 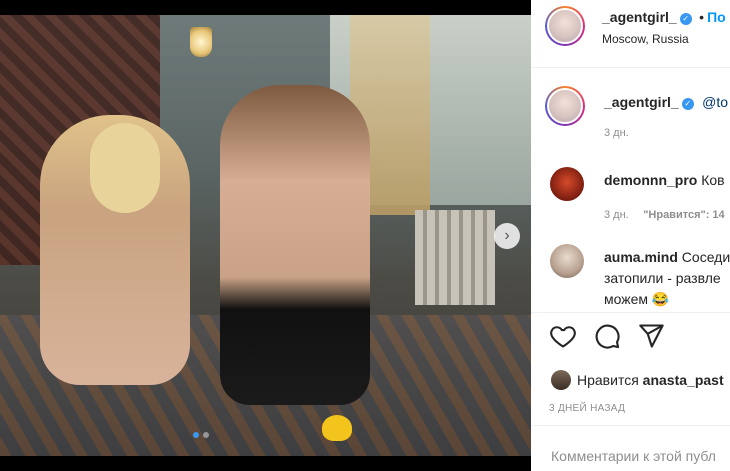 I want to click on comment-time: 3 дн., so click(x=616, y=215).